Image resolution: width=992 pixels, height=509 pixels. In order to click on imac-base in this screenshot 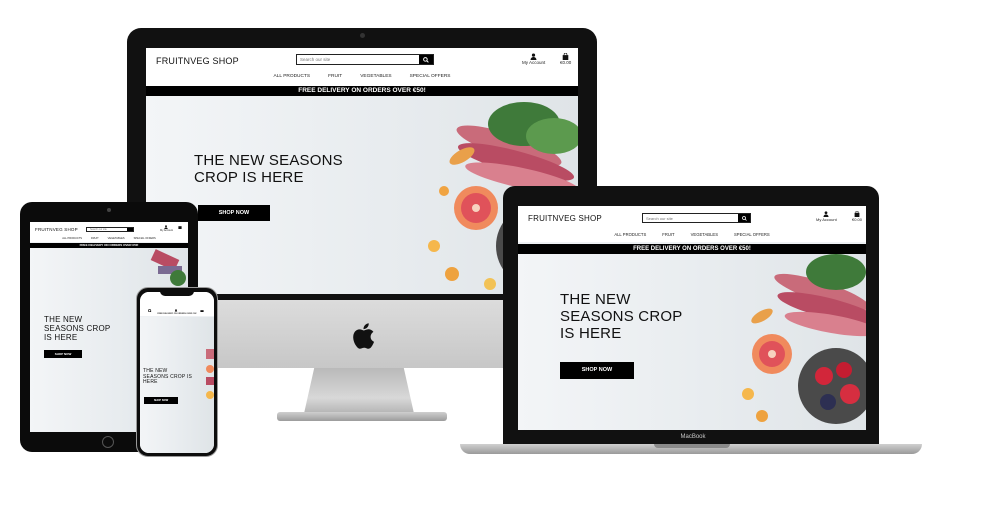, I will do `click(362, 416)`.